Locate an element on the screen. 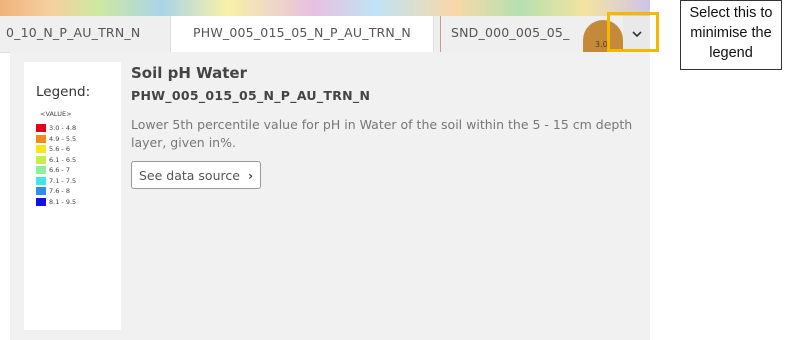  legend-item: 3.0 - 4.8 is located at coordinates (56, 128).